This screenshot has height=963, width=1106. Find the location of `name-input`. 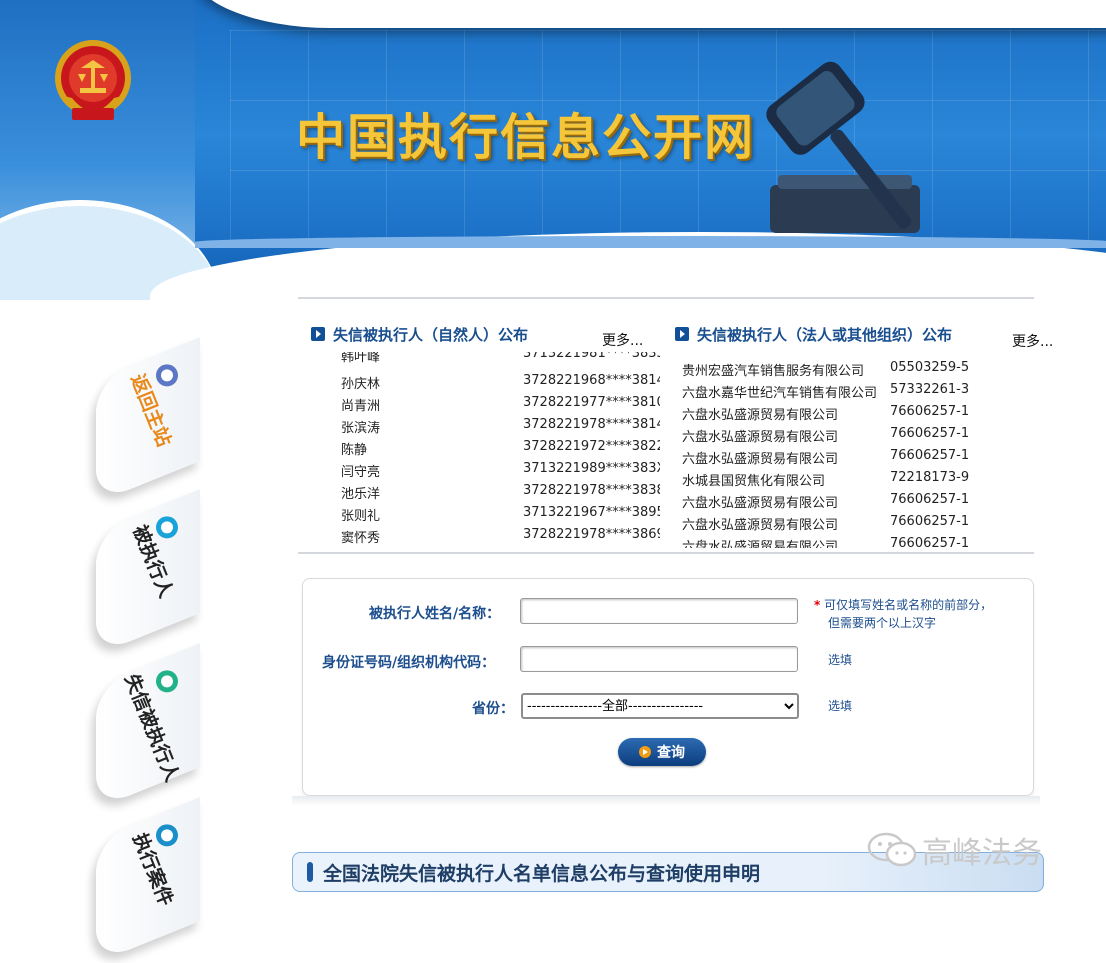

name-input is located at coordinates (659, 611).